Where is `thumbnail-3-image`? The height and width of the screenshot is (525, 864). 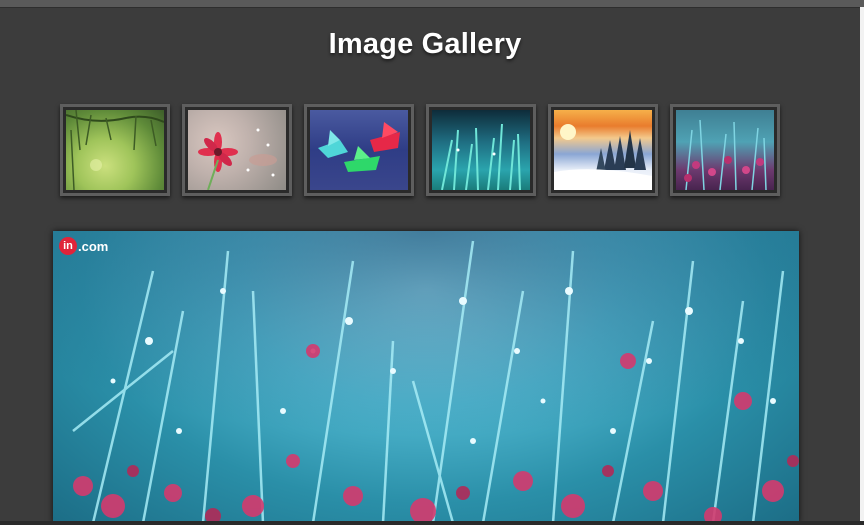
thumbnail-3-image is located at coordinates (359, 150).